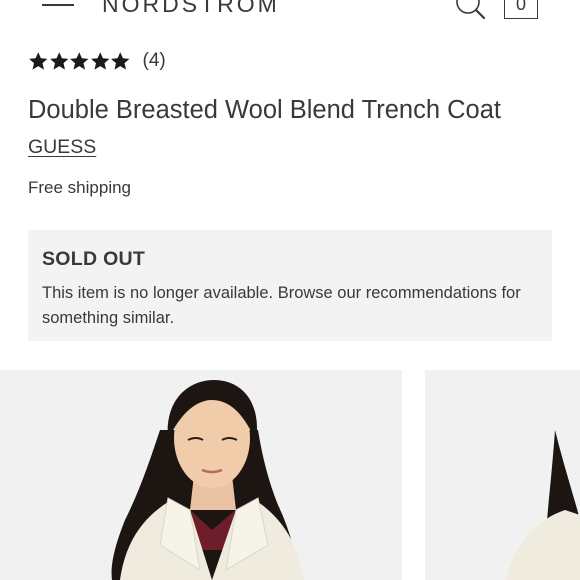 This screenshot has height=580, width=580. I want to click on site-header: NORDSTROM 0, so click(290, 14).